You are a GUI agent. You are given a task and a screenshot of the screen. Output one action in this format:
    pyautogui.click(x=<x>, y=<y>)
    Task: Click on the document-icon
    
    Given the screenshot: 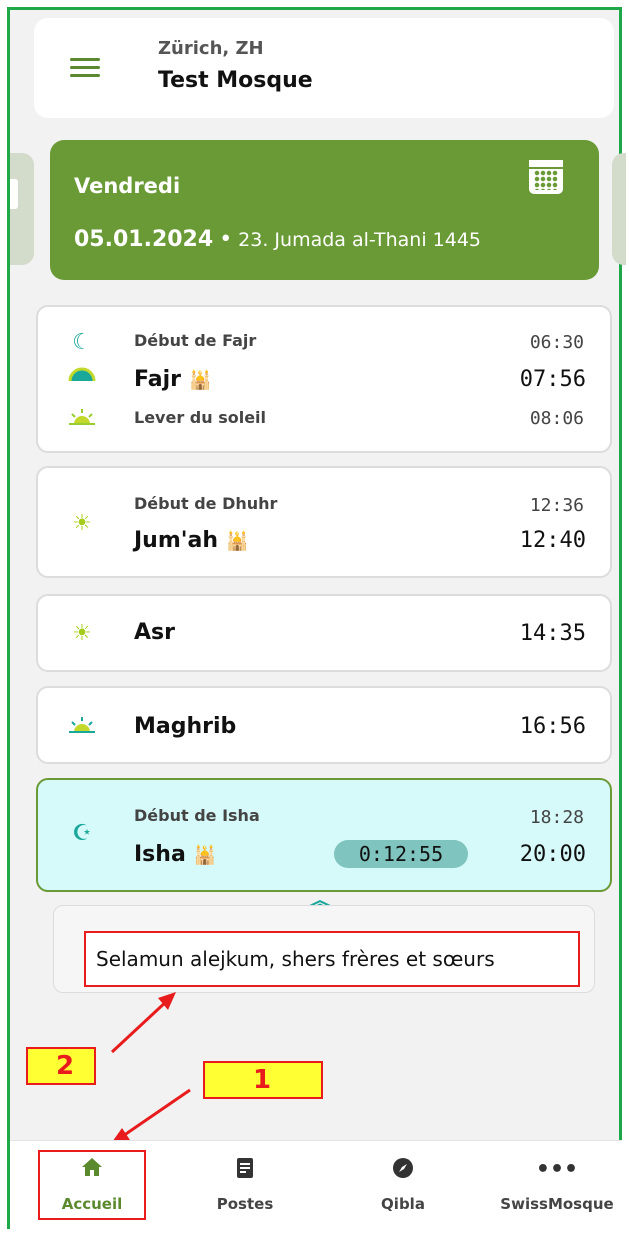 What is the action you would take?
    pyautogui.click(x=245, y=1171)
    